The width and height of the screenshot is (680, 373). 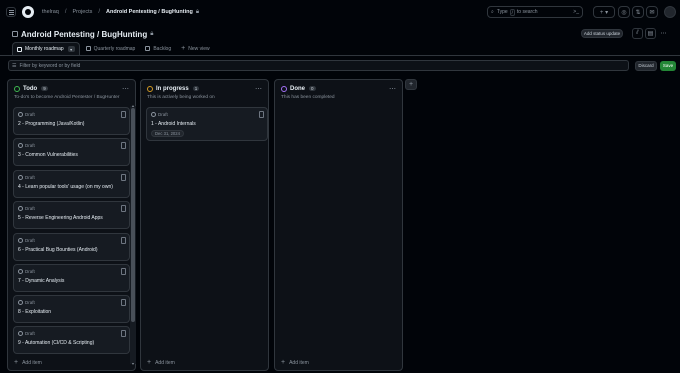 I want to click on tab-menu-icon: ▾, so click(x=71, y=49).